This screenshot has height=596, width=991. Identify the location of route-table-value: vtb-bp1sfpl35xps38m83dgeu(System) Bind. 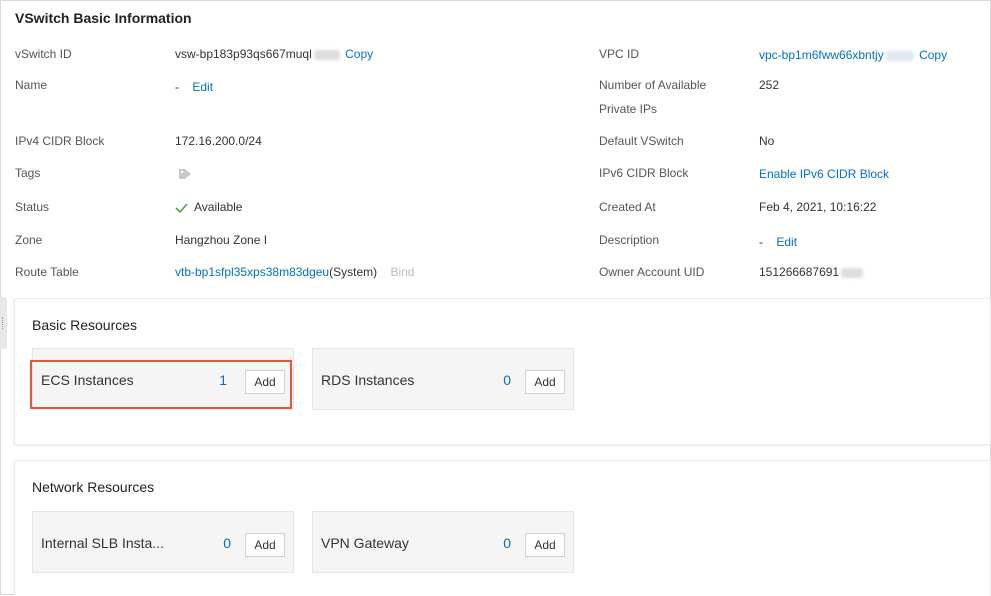
(294, 272).